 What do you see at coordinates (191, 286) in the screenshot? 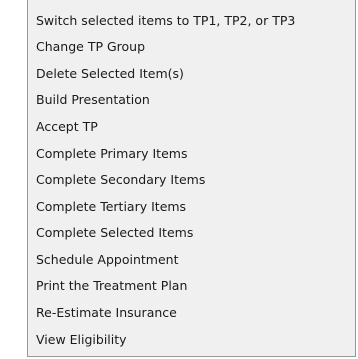
I see `menu-item-print-treatment-plan: Print the Treatment Plan` at bounding box center [191, 286].